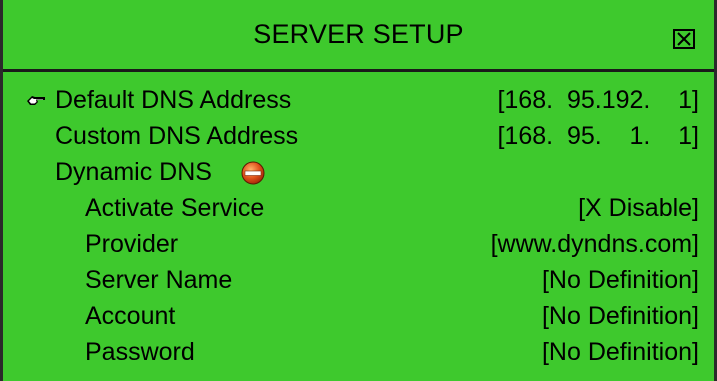 Image resolution: width=717 pixels, height=381 pixels. Describe the element at coordinates (133, 172) in the screenshot. I see `dynamic-dns-label: Dynamic DNS` at that location.